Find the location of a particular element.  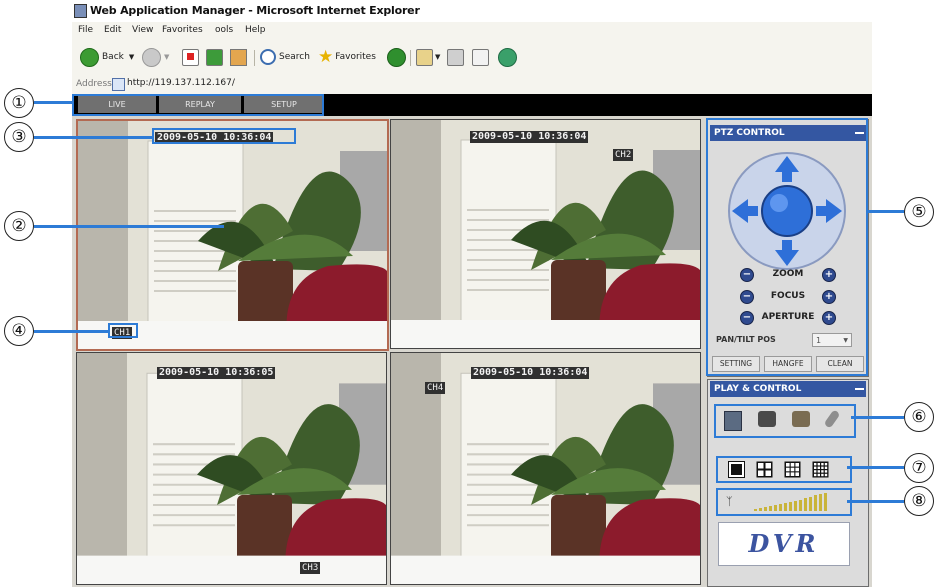

camera-view-ch3: 2009-05-10 10:36:05 CH3 is located at coordinates (231, 468).